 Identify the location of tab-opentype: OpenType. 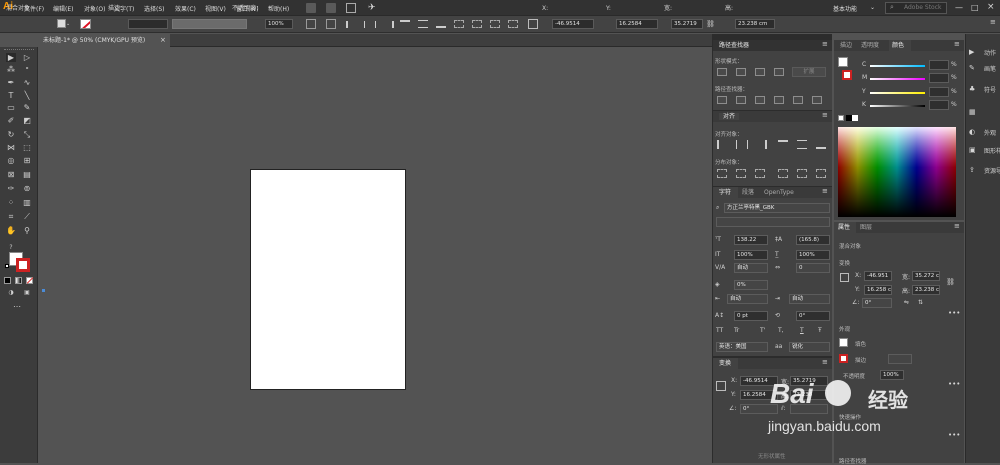
(779, 192).